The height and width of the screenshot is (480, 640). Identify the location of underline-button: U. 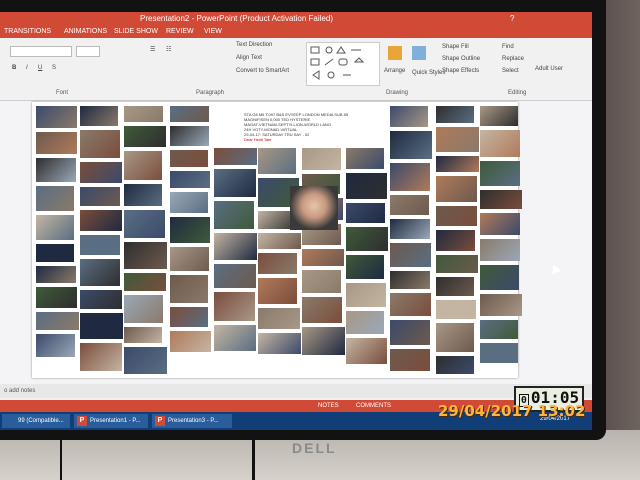
(40, 68).